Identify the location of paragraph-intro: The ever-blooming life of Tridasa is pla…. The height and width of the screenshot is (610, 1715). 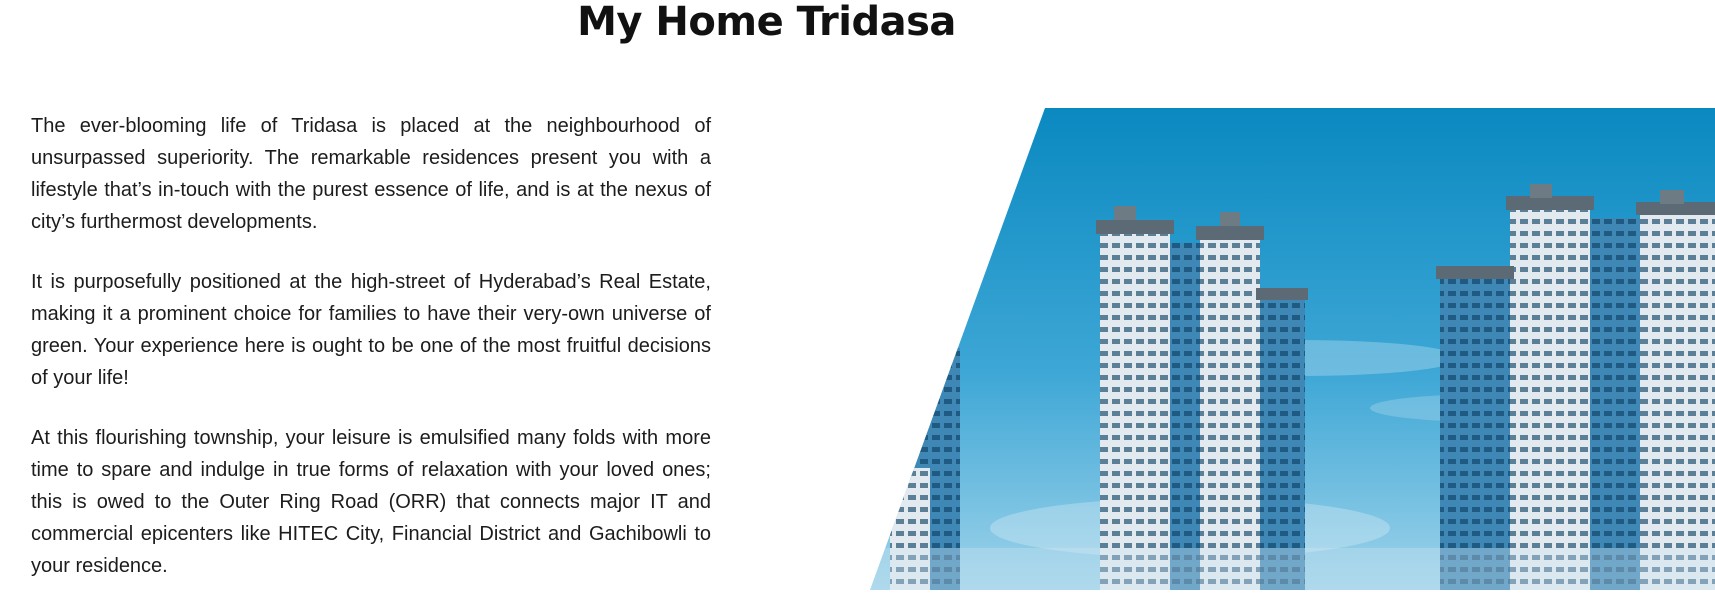
(371, 174).